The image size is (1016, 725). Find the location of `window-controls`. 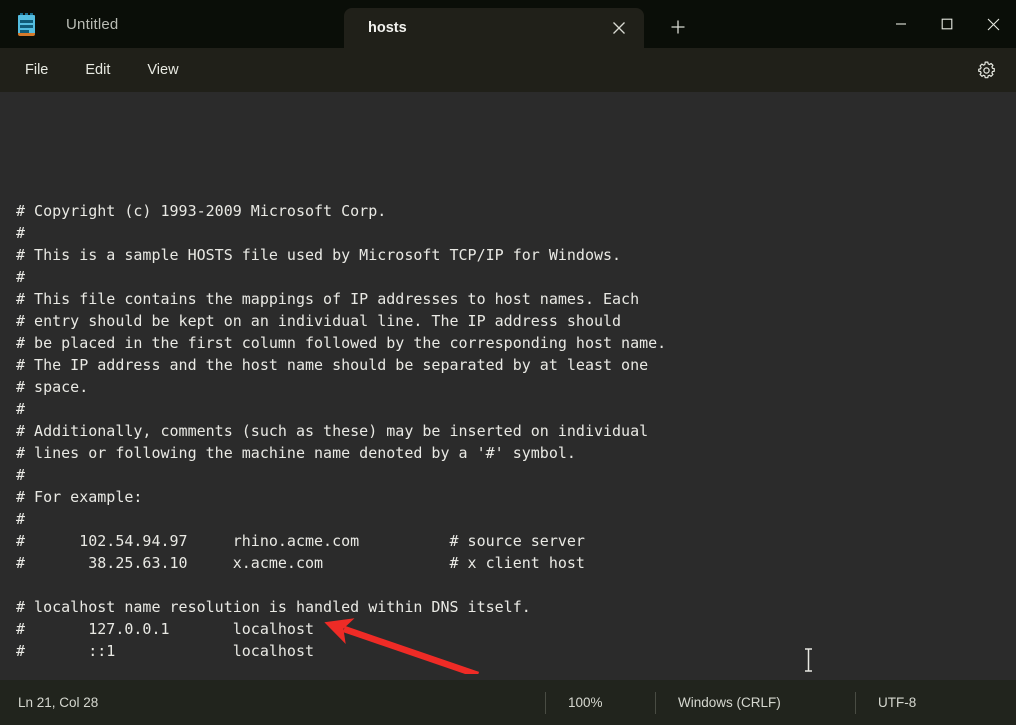

window-controls is located at coordinates (947, 24).